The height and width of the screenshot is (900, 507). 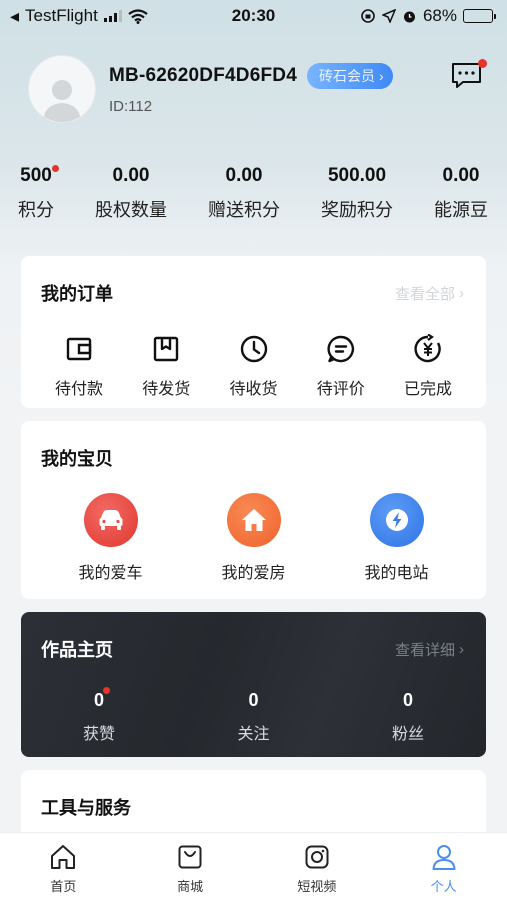 What do you see at coordinates (424, 650) in the screenshot?
I see `view-details-label: 查看详细` at bounding box center [424, 650].